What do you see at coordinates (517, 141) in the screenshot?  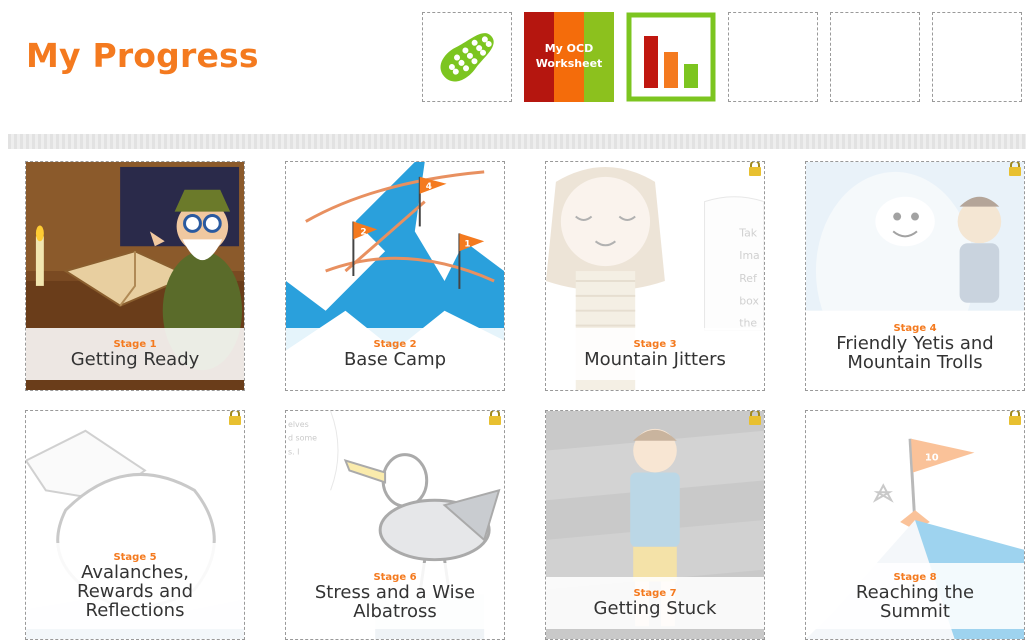 I see `section-divider` at bounding box center [517, 141].